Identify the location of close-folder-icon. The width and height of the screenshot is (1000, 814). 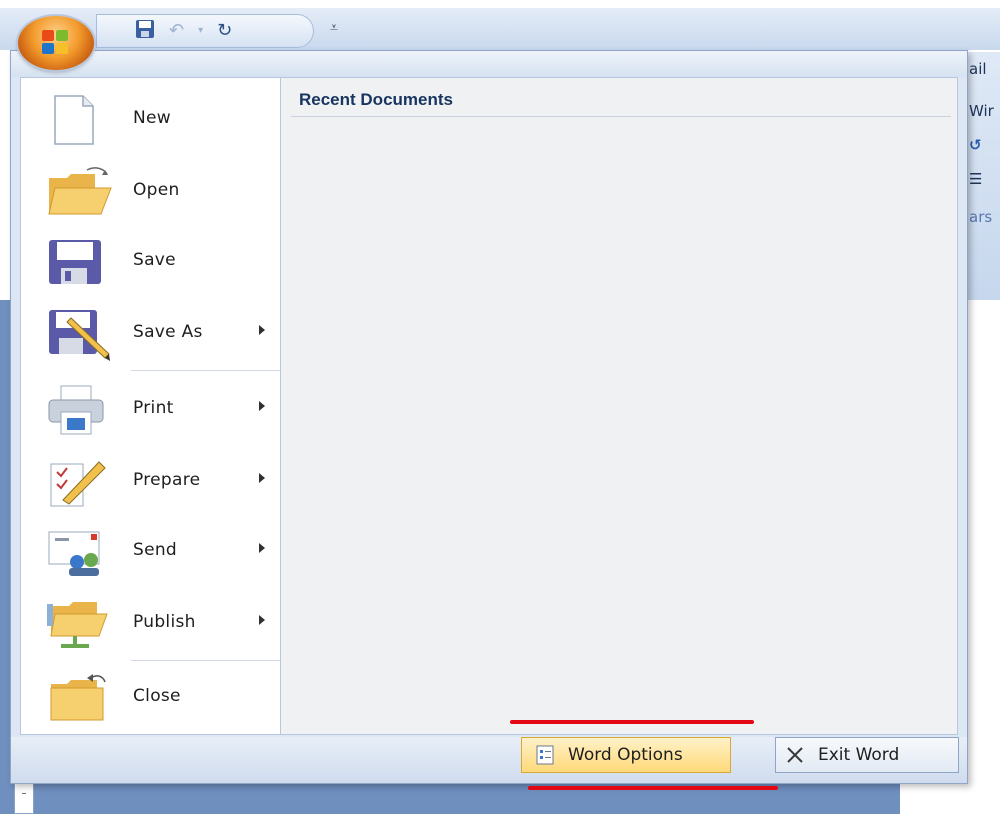
(76, 697).